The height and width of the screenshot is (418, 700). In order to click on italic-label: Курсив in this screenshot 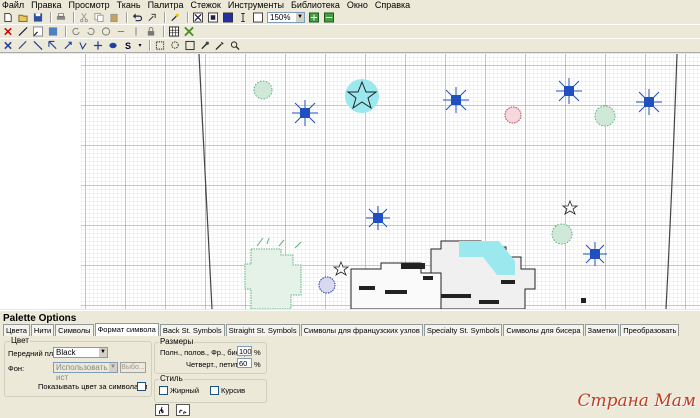, I will do `click(233, 390)`.